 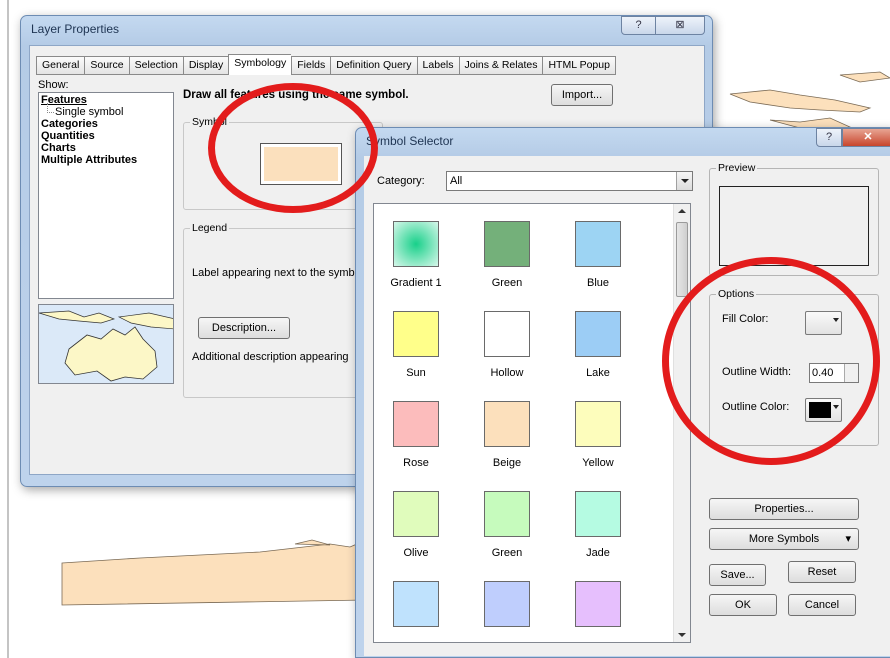 What do you see at coordinates (106, 110) in the screenshot?
I see `tree-single-symbol: Single symbol` at bounding box center [106, 110].